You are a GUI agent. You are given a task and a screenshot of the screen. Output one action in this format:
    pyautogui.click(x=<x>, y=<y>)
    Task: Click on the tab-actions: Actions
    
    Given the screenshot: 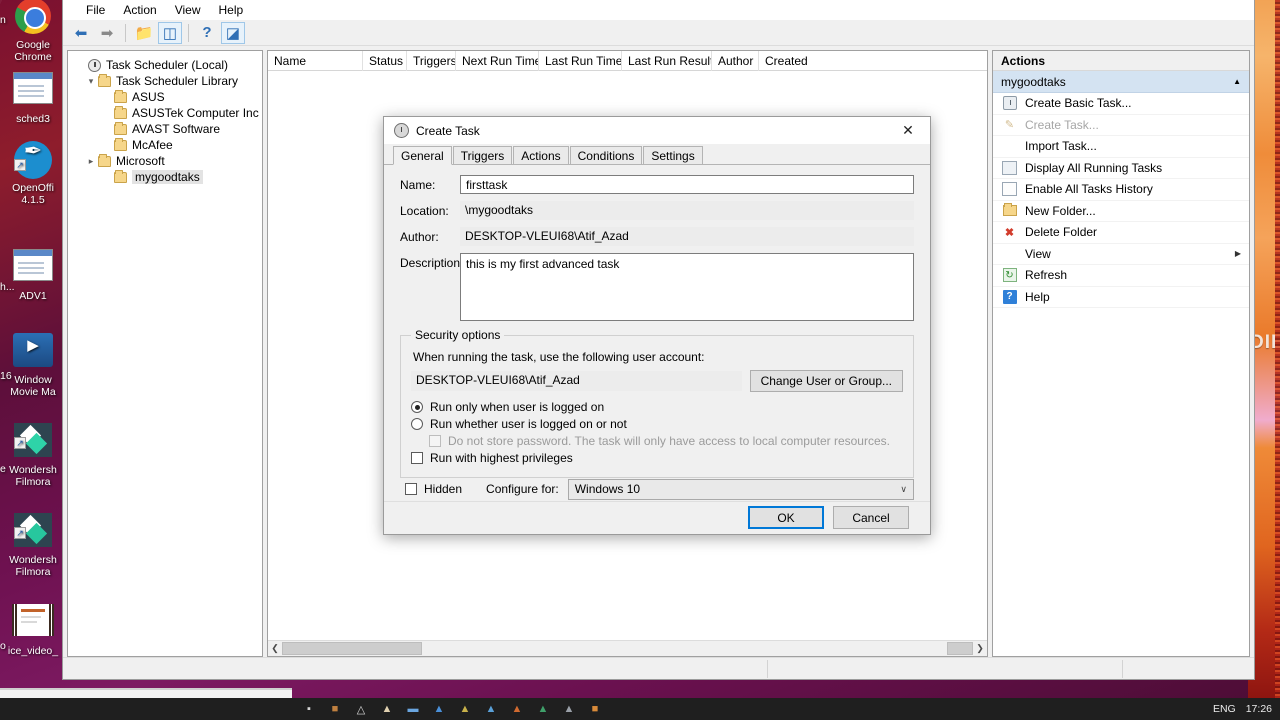 What is the action you would take?
    pyautogui.click(x=541, y=155)
    